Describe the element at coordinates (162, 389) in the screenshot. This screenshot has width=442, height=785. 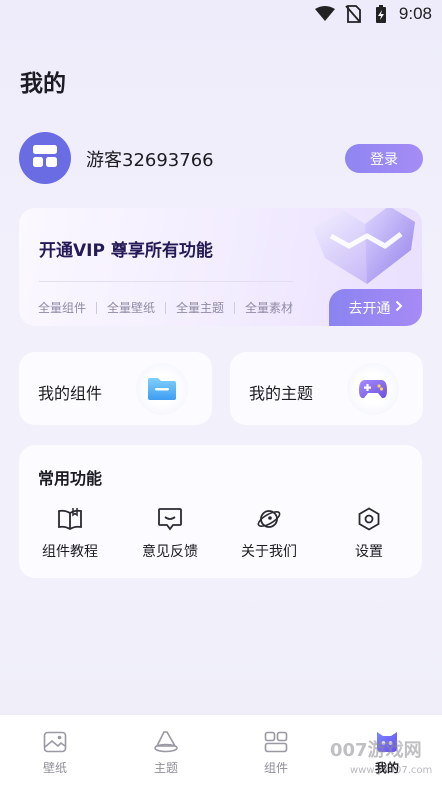
I see `folder-icon` at that location.